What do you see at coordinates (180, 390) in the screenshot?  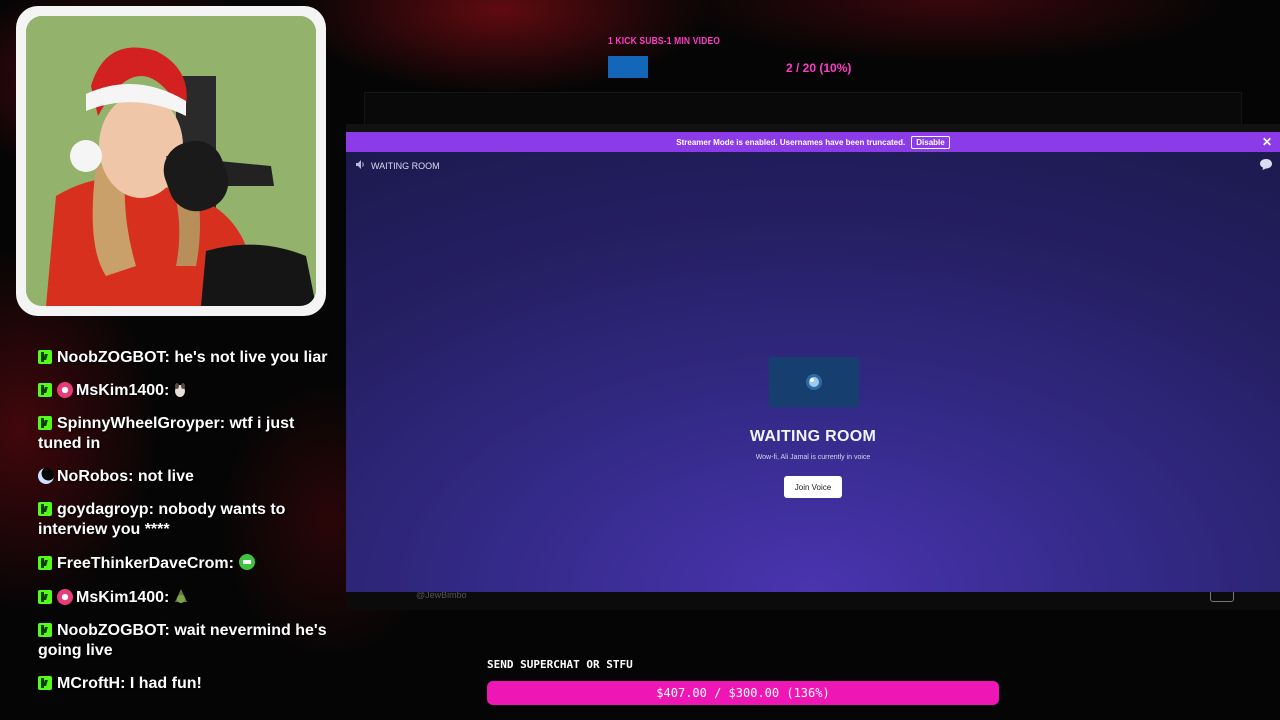 I see `dog-emote-icon` at bounding box center [180, 390].